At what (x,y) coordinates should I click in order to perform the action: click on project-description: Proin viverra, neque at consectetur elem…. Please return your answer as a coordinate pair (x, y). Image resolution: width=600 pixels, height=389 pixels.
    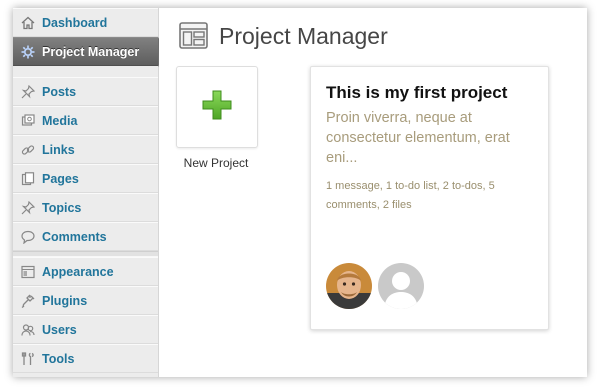
    Looking at the image, I should click on (418, 138).